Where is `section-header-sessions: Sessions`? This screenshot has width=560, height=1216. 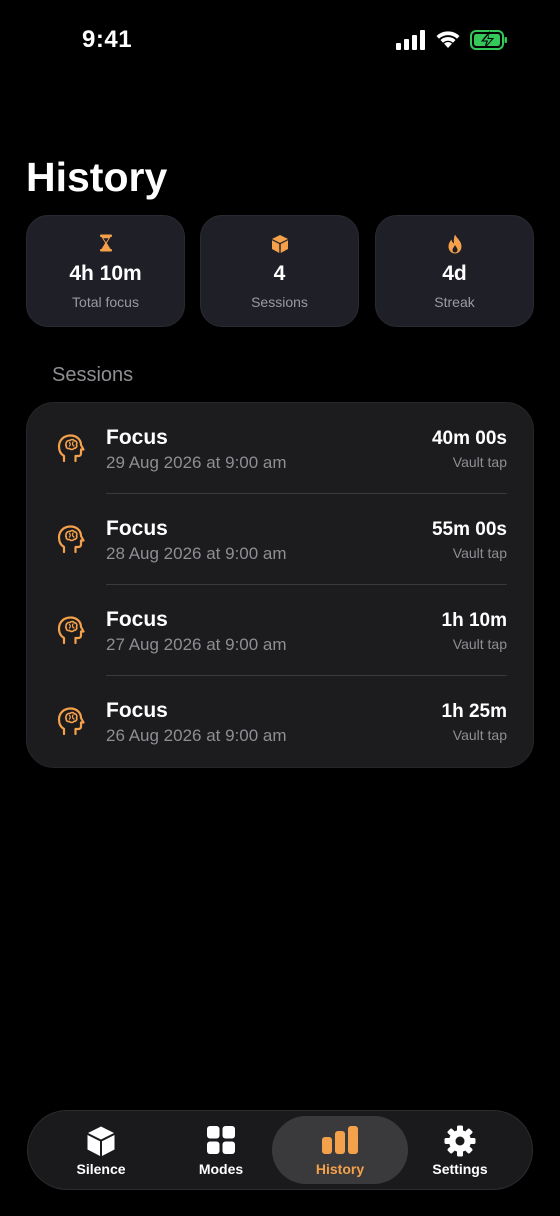
section-header-sessions: Sessions is located at coordinates (93, 375).